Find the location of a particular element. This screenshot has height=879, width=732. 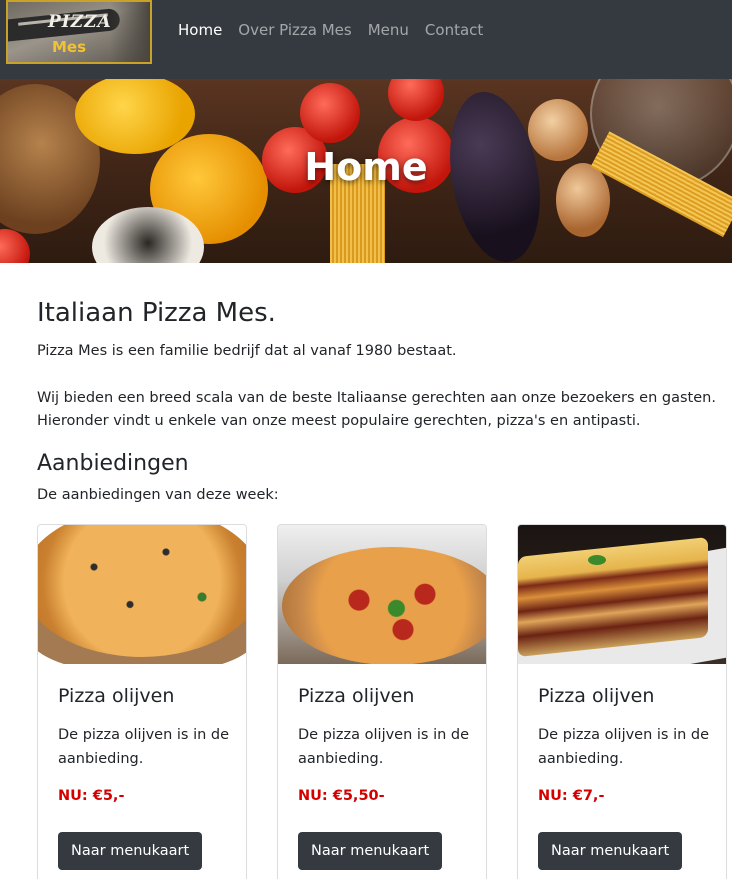

card-price: NU: €5,50- is located at coordinates (341, 796).